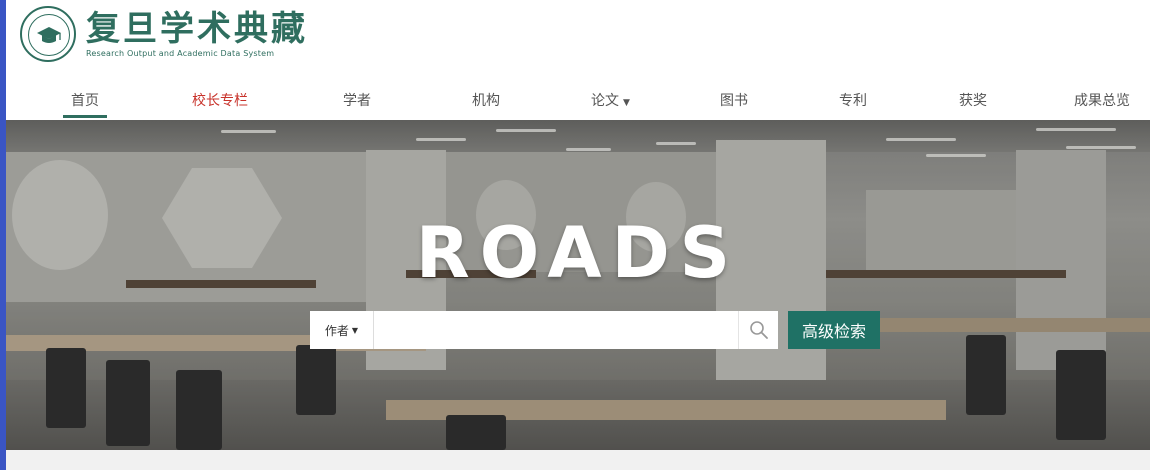 This screenshot has width=1150, height=470. I want to click on nav-item-books: 图书, so click(734, 100).